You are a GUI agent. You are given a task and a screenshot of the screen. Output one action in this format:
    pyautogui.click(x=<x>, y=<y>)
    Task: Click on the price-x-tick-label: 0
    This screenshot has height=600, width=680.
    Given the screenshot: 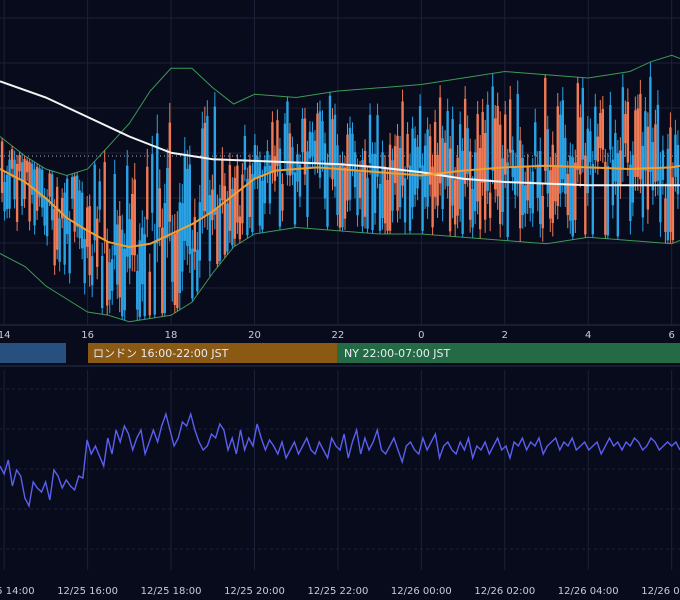 What is the action you would take?
    pyautogui.click(x=421, y=335)
    